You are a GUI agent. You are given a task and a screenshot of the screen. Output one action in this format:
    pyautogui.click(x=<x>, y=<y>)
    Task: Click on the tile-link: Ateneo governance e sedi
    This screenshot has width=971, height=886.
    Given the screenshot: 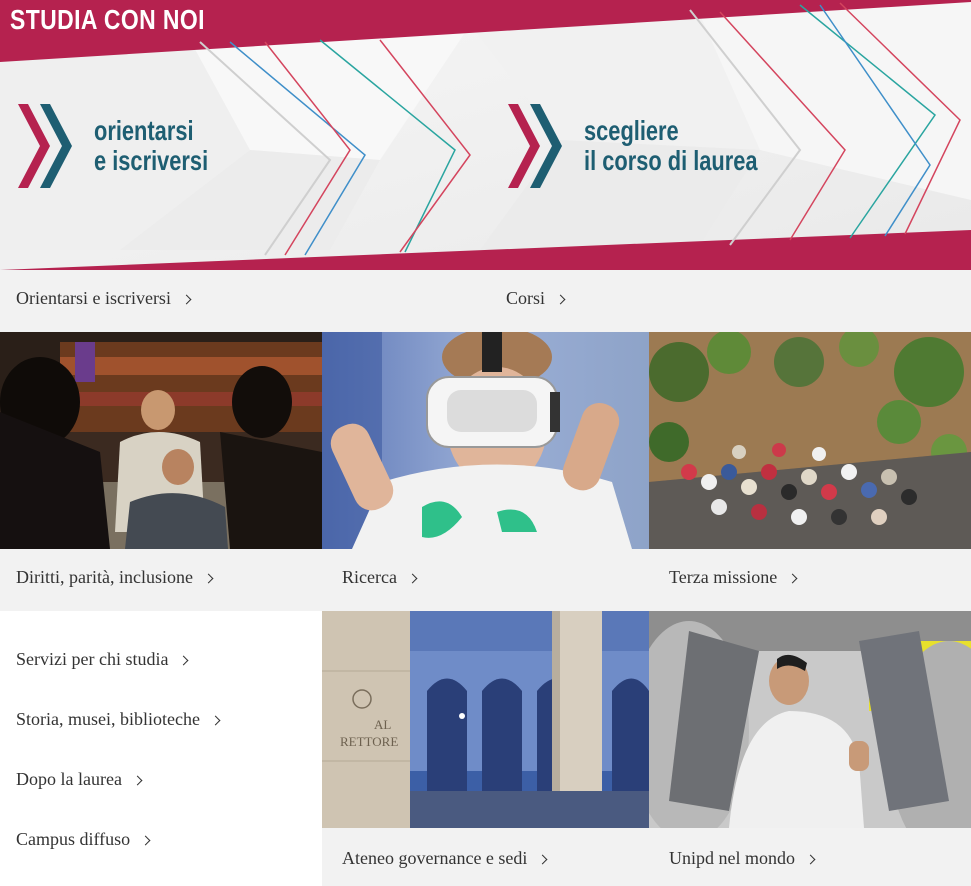 What is the action you would take?
    pyautogui.click(x=445, y=858)
    